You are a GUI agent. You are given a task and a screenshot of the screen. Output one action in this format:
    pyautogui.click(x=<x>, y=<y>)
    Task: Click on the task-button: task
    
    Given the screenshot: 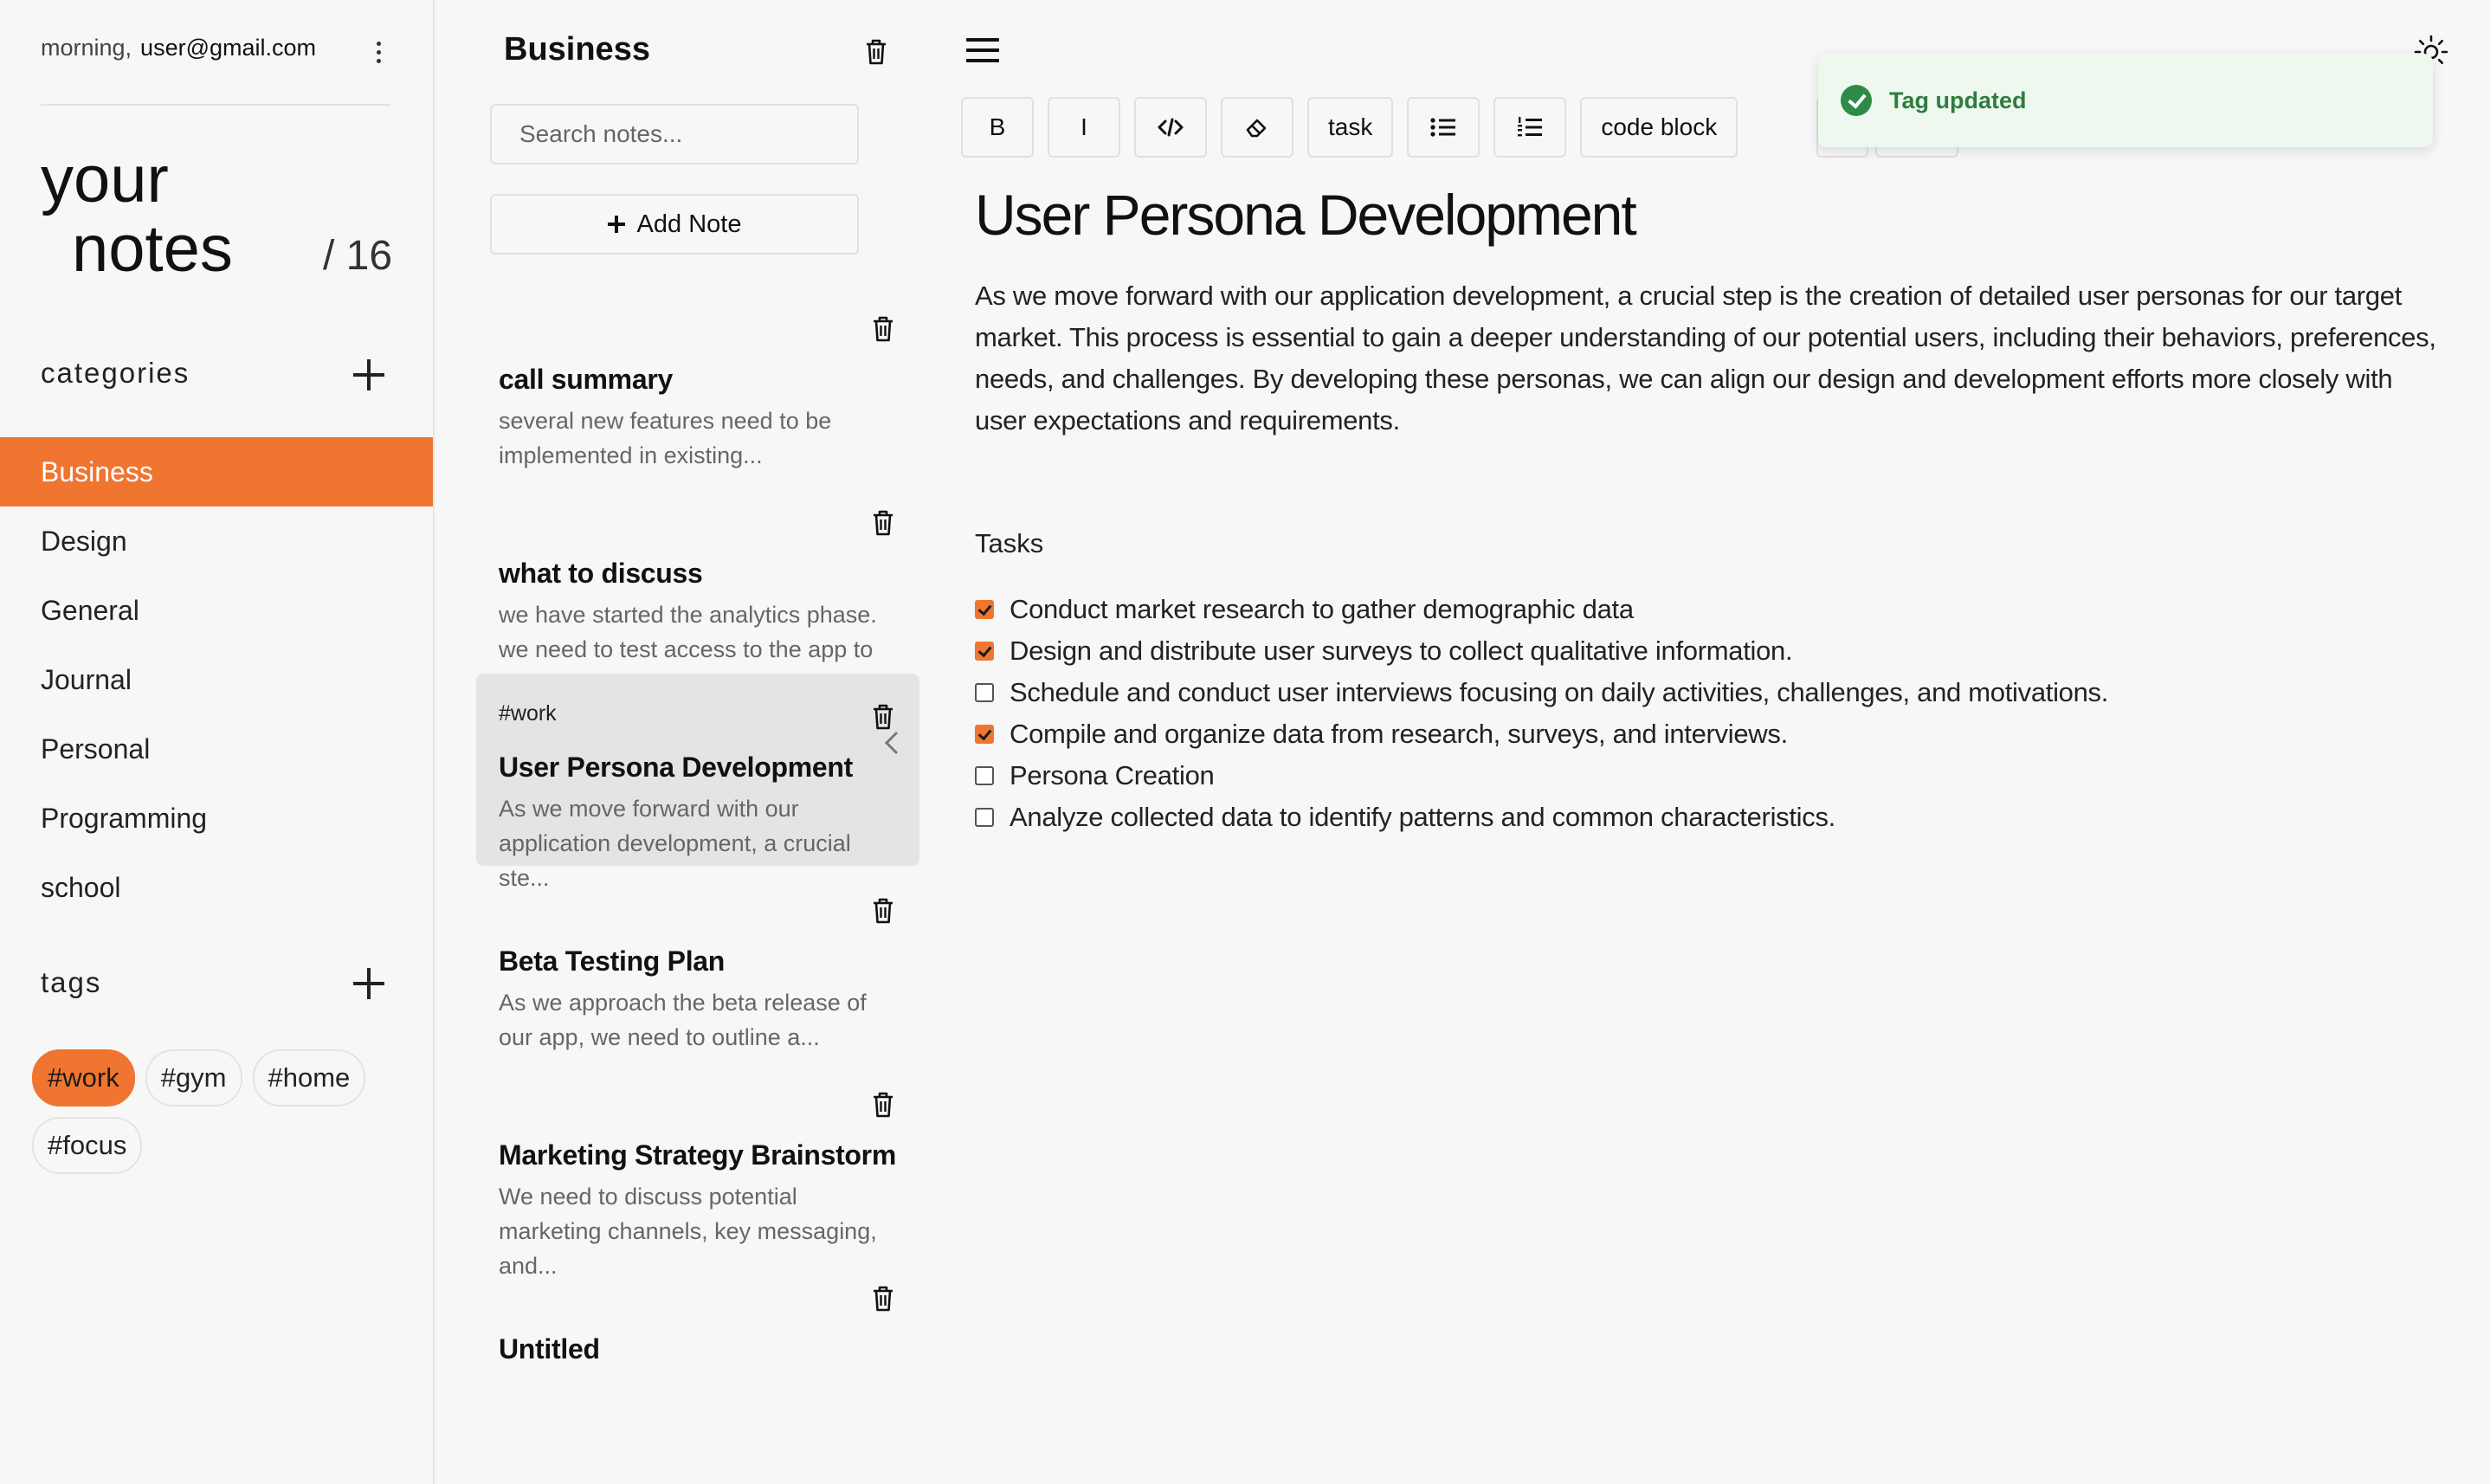 What is the action you would take?
    pyautogui.click(x=1350, y=128)
    